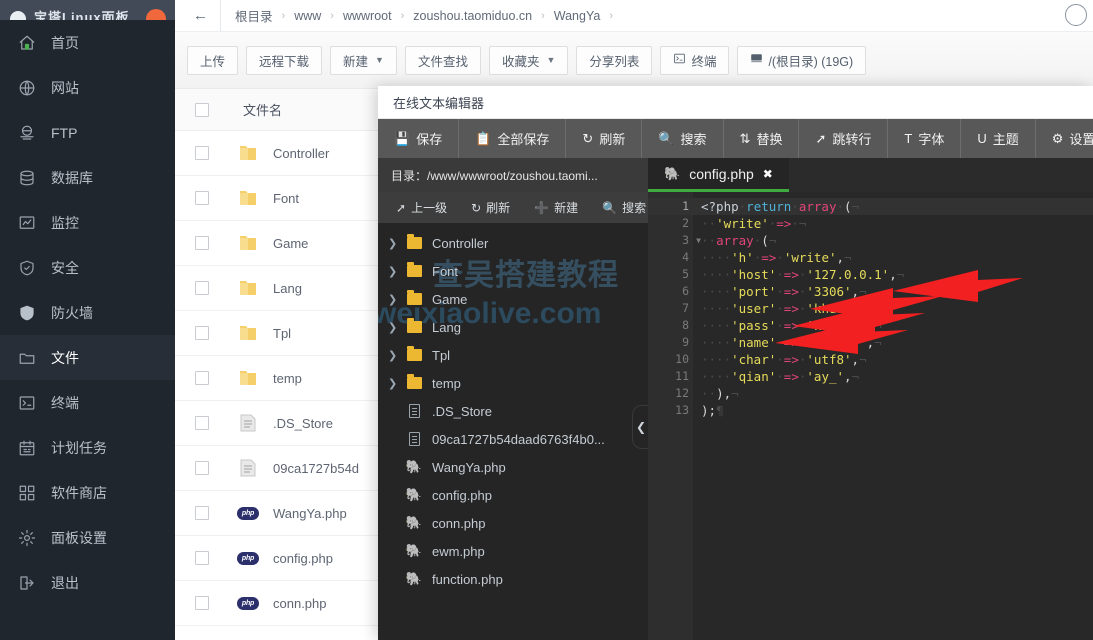  Describe the element at coordinates (87, 447) in the screenshot. I see `sidebar-item-9: 计划任务` at that location.